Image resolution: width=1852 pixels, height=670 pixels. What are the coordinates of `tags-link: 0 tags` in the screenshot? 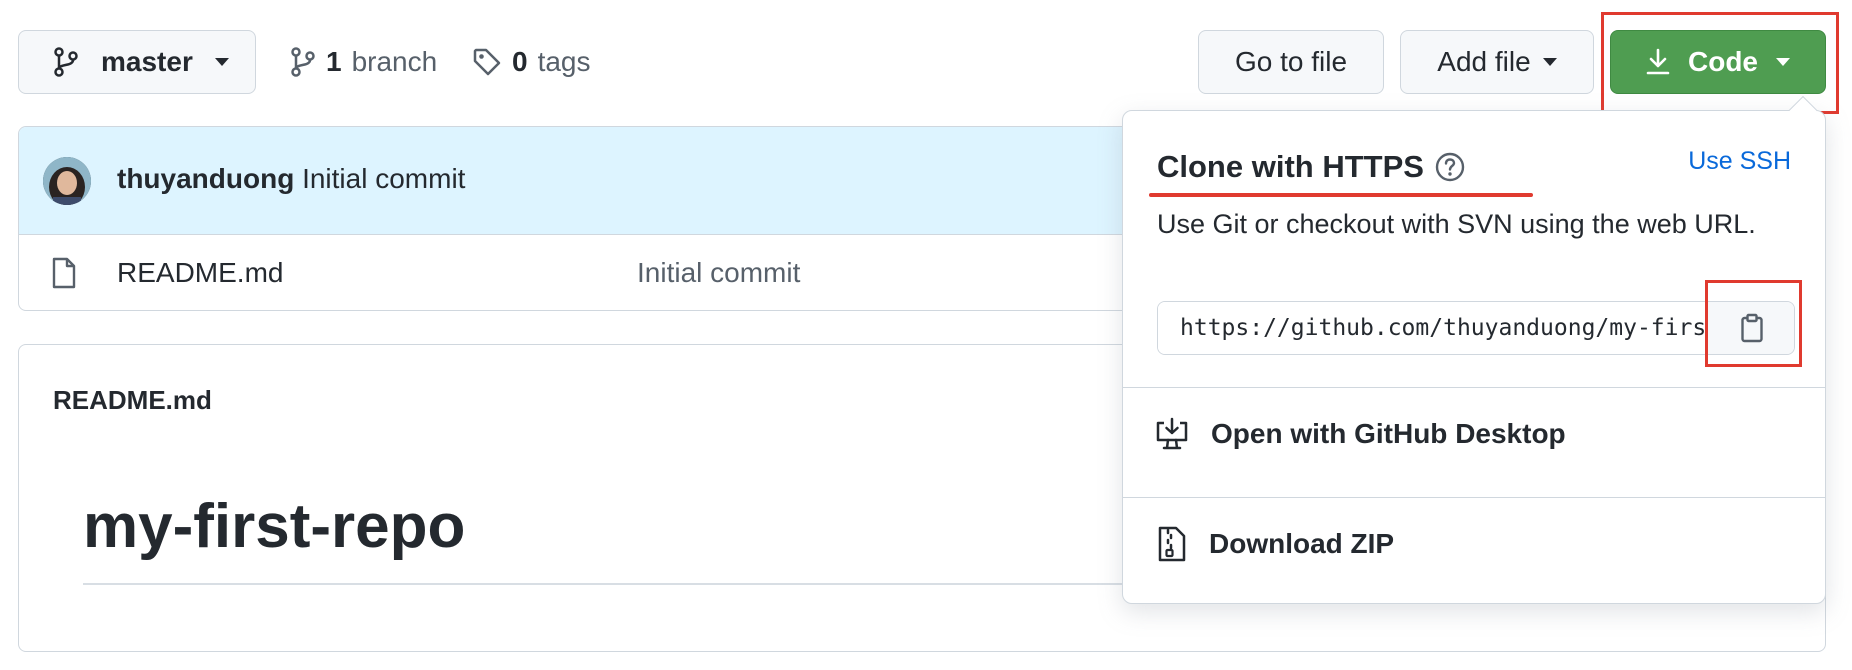 It's located at (531, 62).